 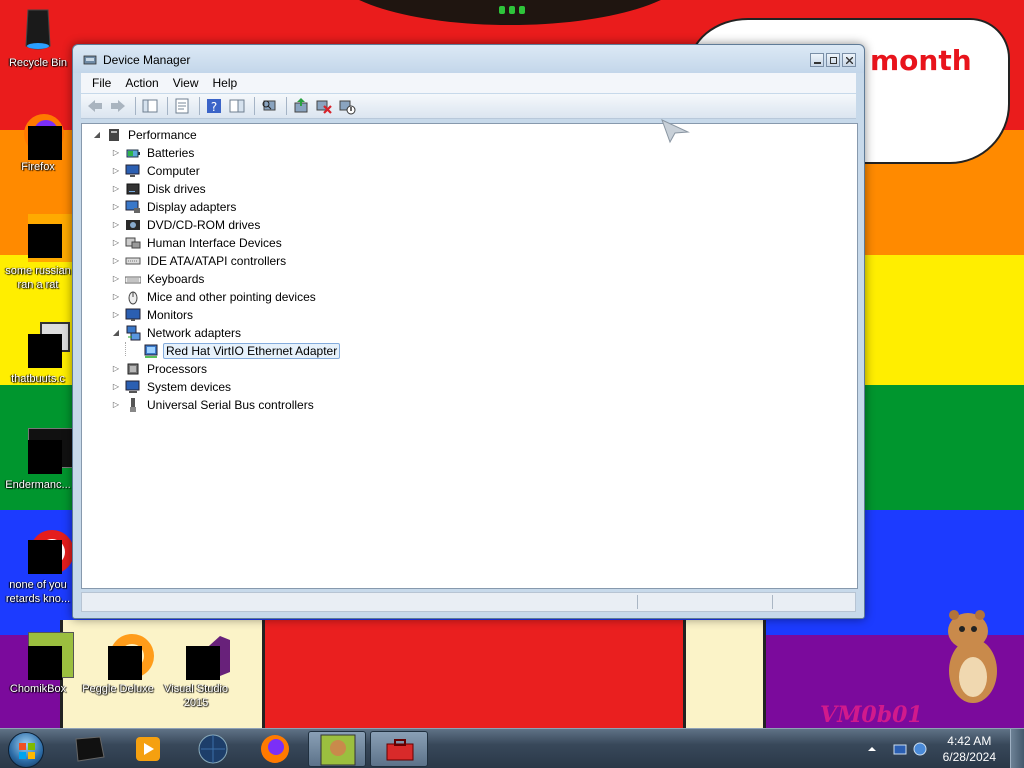 I want to click on properties-icon, so click(x=182, y=106).